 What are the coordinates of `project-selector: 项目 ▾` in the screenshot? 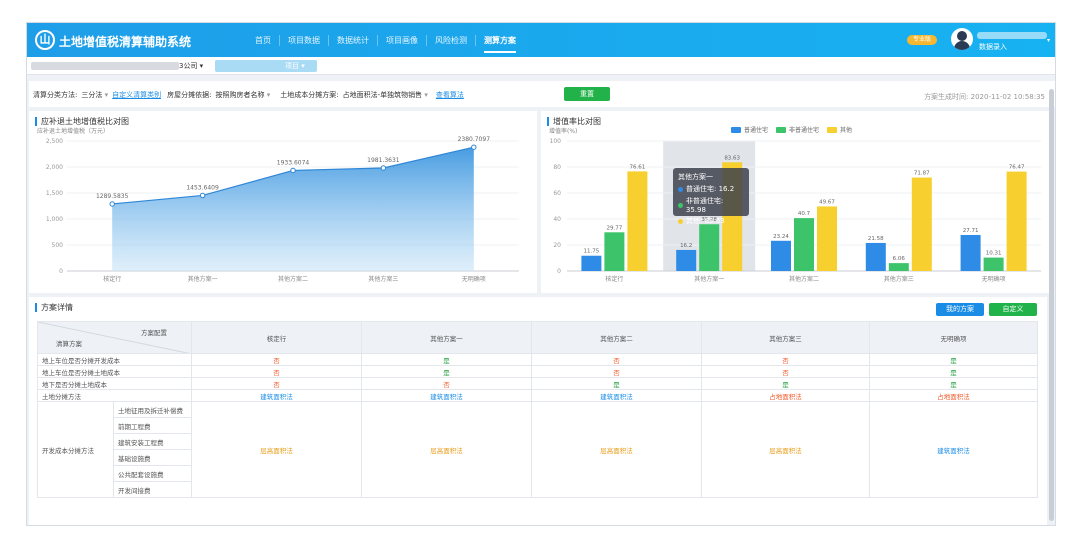 It's located at (295, 66).